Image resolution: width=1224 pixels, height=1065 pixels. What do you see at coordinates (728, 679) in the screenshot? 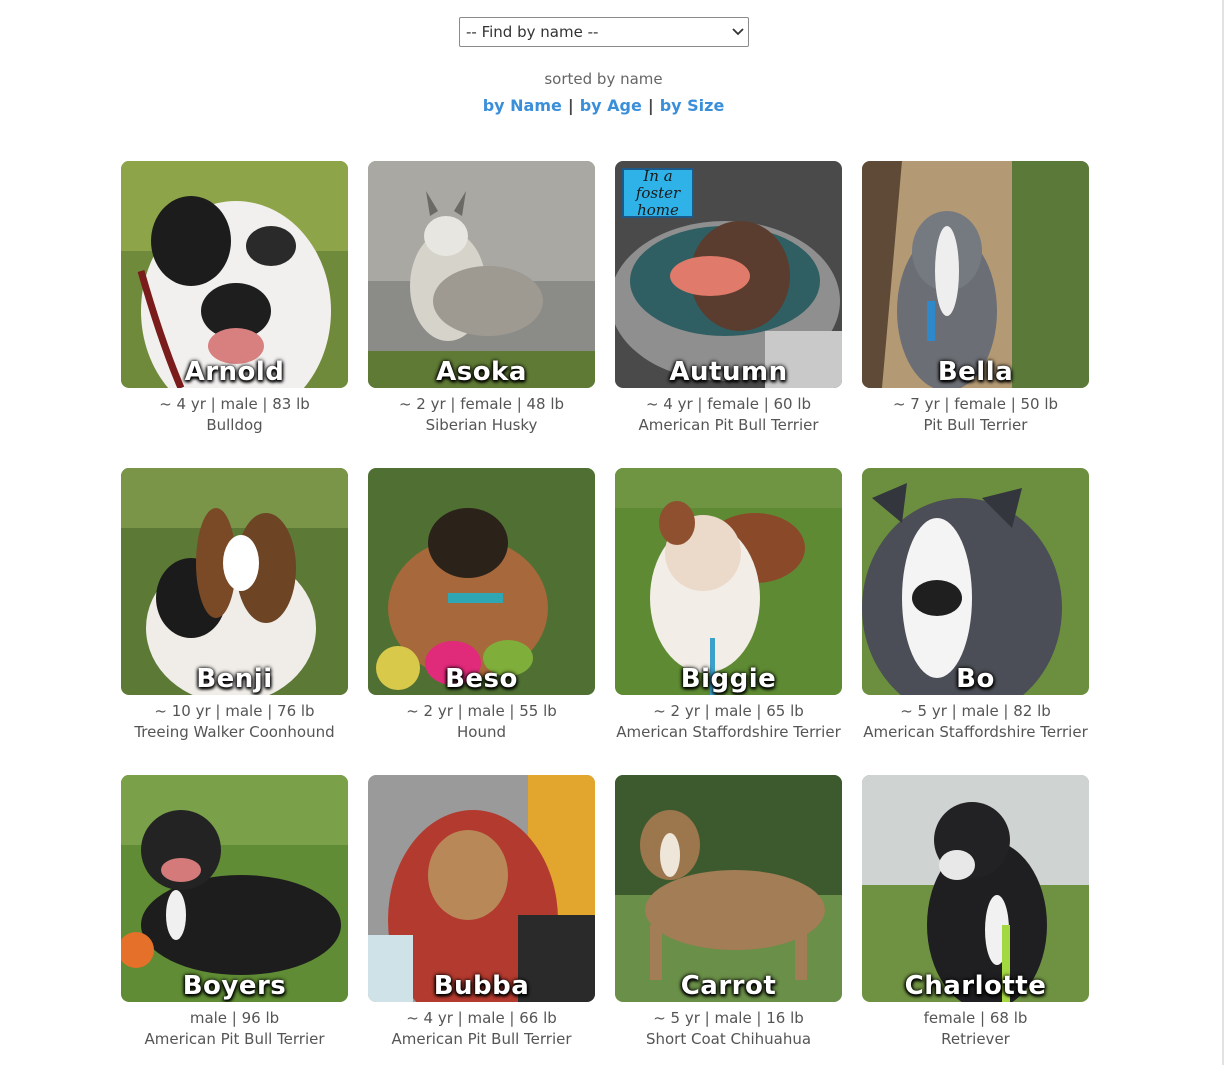
I see `dog-name: Biggie` at bounding box center [728, 679].